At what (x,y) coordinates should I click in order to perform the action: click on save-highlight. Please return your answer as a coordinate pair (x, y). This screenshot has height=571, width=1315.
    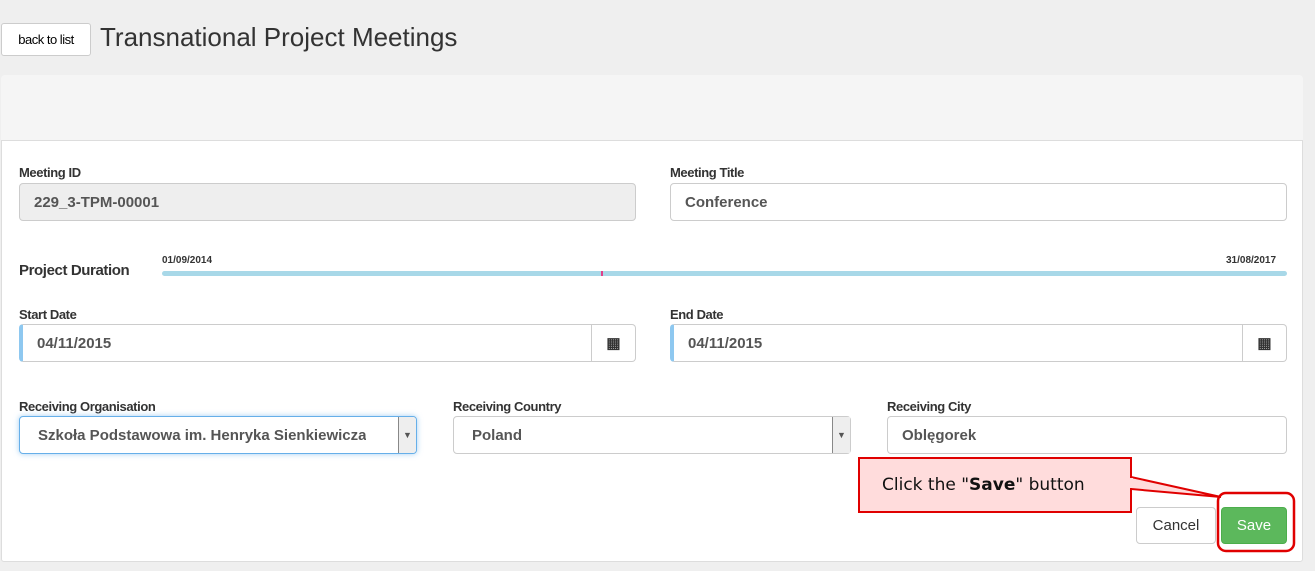
    Looking at the image, I should click on (1256, 522).